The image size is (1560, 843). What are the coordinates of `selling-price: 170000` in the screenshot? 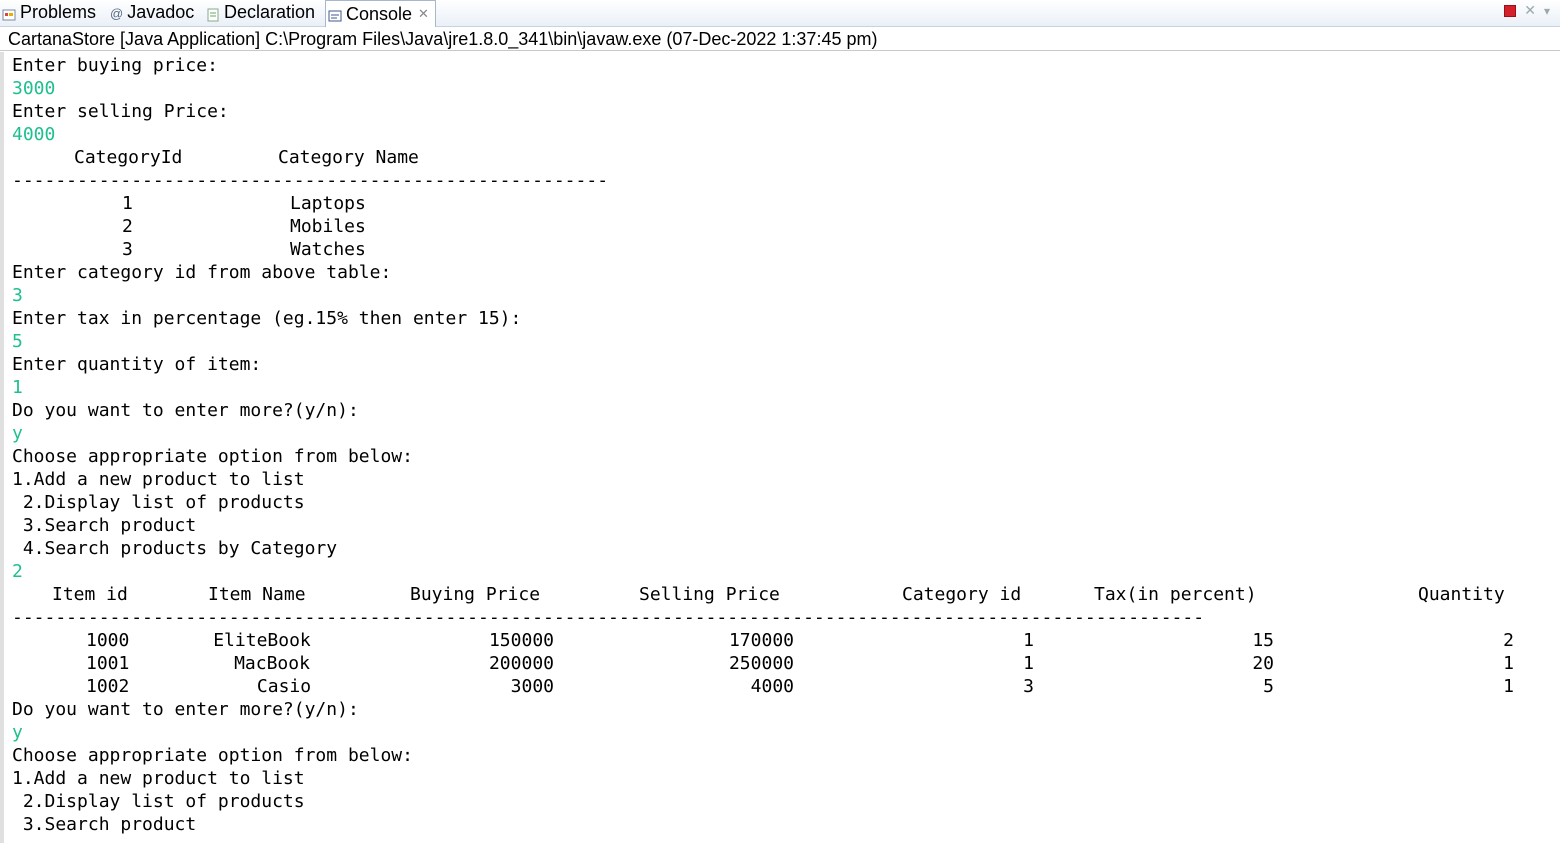 It's located at (761, 640).